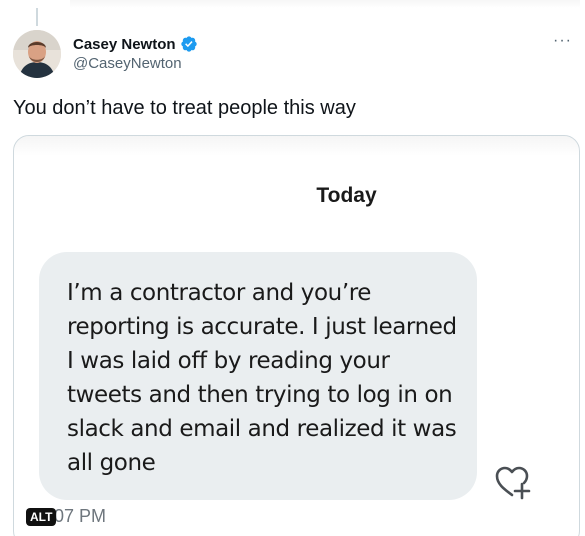 Image resolution: width=585 pixels, height=536 pixels. Describe the element at coordinates (127, 63) in the screenshot. I see `user-handle: @CaseyNewton` at that location.